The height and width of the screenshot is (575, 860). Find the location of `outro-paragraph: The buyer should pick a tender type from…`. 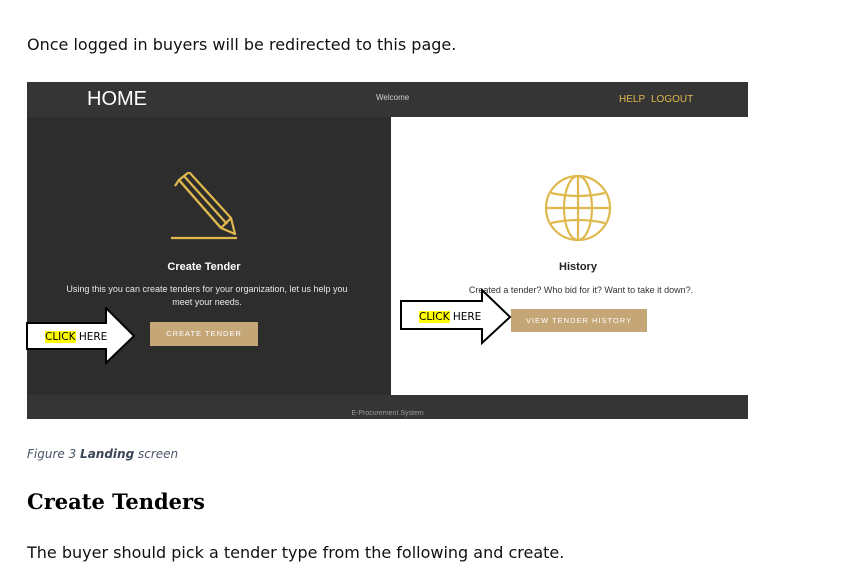

outro-paragraph: The buyer should pick a tender type from… is located at coordinates (296, 552).